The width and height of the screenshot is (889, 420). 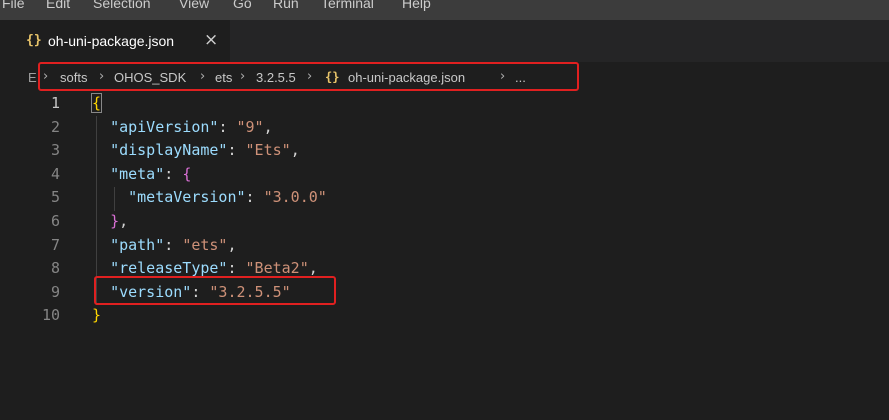 What do you see at coordinates (169, 150) in the screenshot?
I see `json-key: "displayName"` at bounding box center [169, 150].